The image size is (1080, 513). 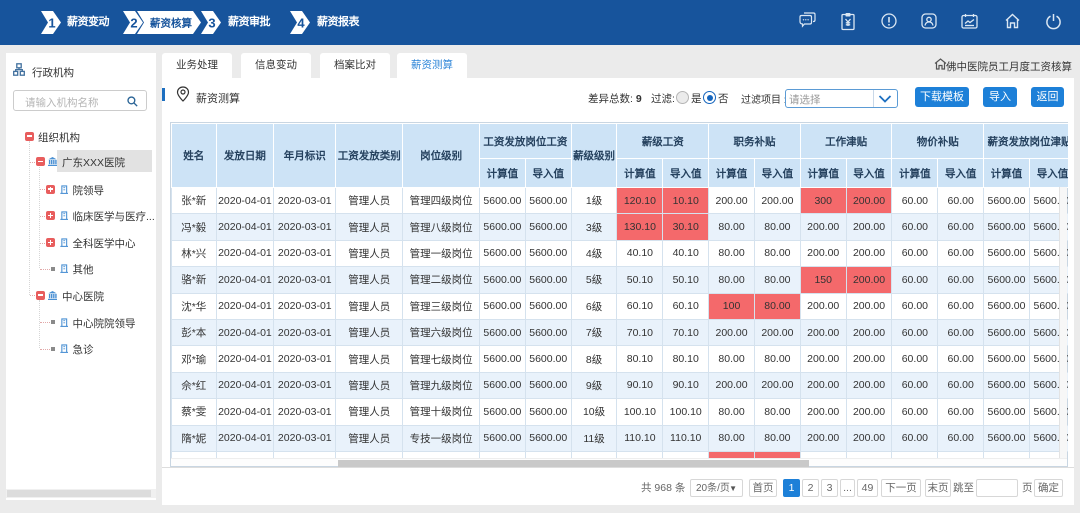 I want to click on svg-text: 3, so click(x=211, y=23).